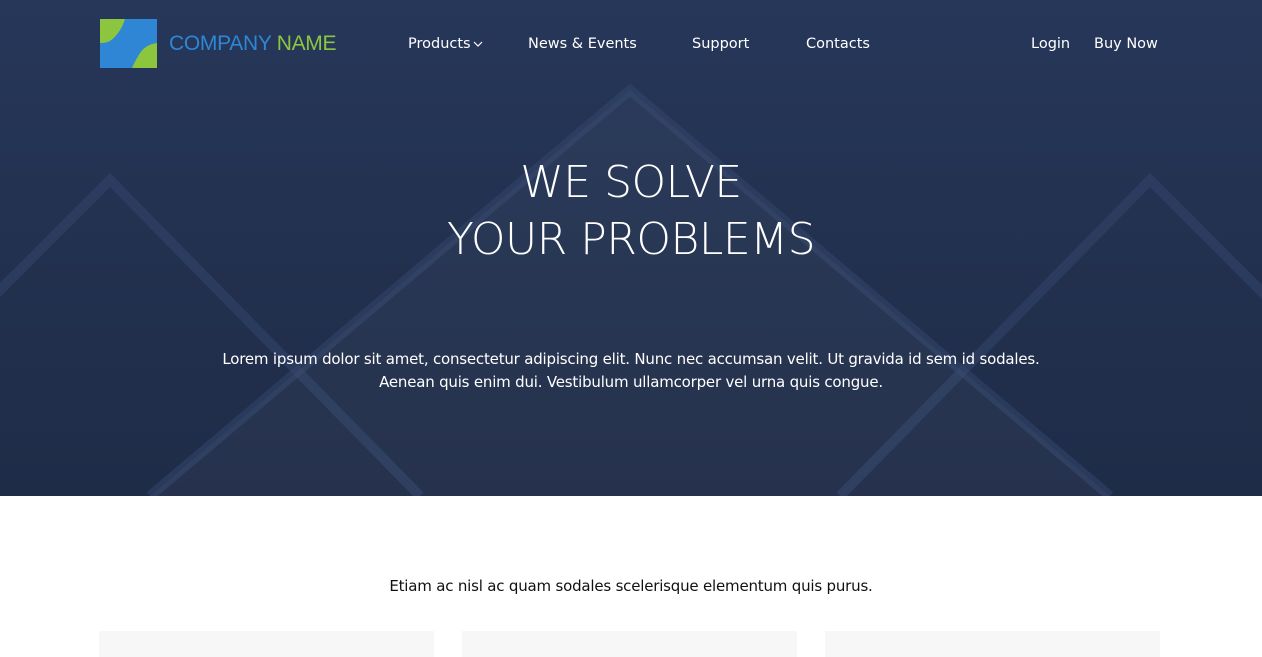  Describe the element at coordinates (631, 239) in the screenshot. I see `hero-headline-line2: YOUR PROBLEMS` at that location.